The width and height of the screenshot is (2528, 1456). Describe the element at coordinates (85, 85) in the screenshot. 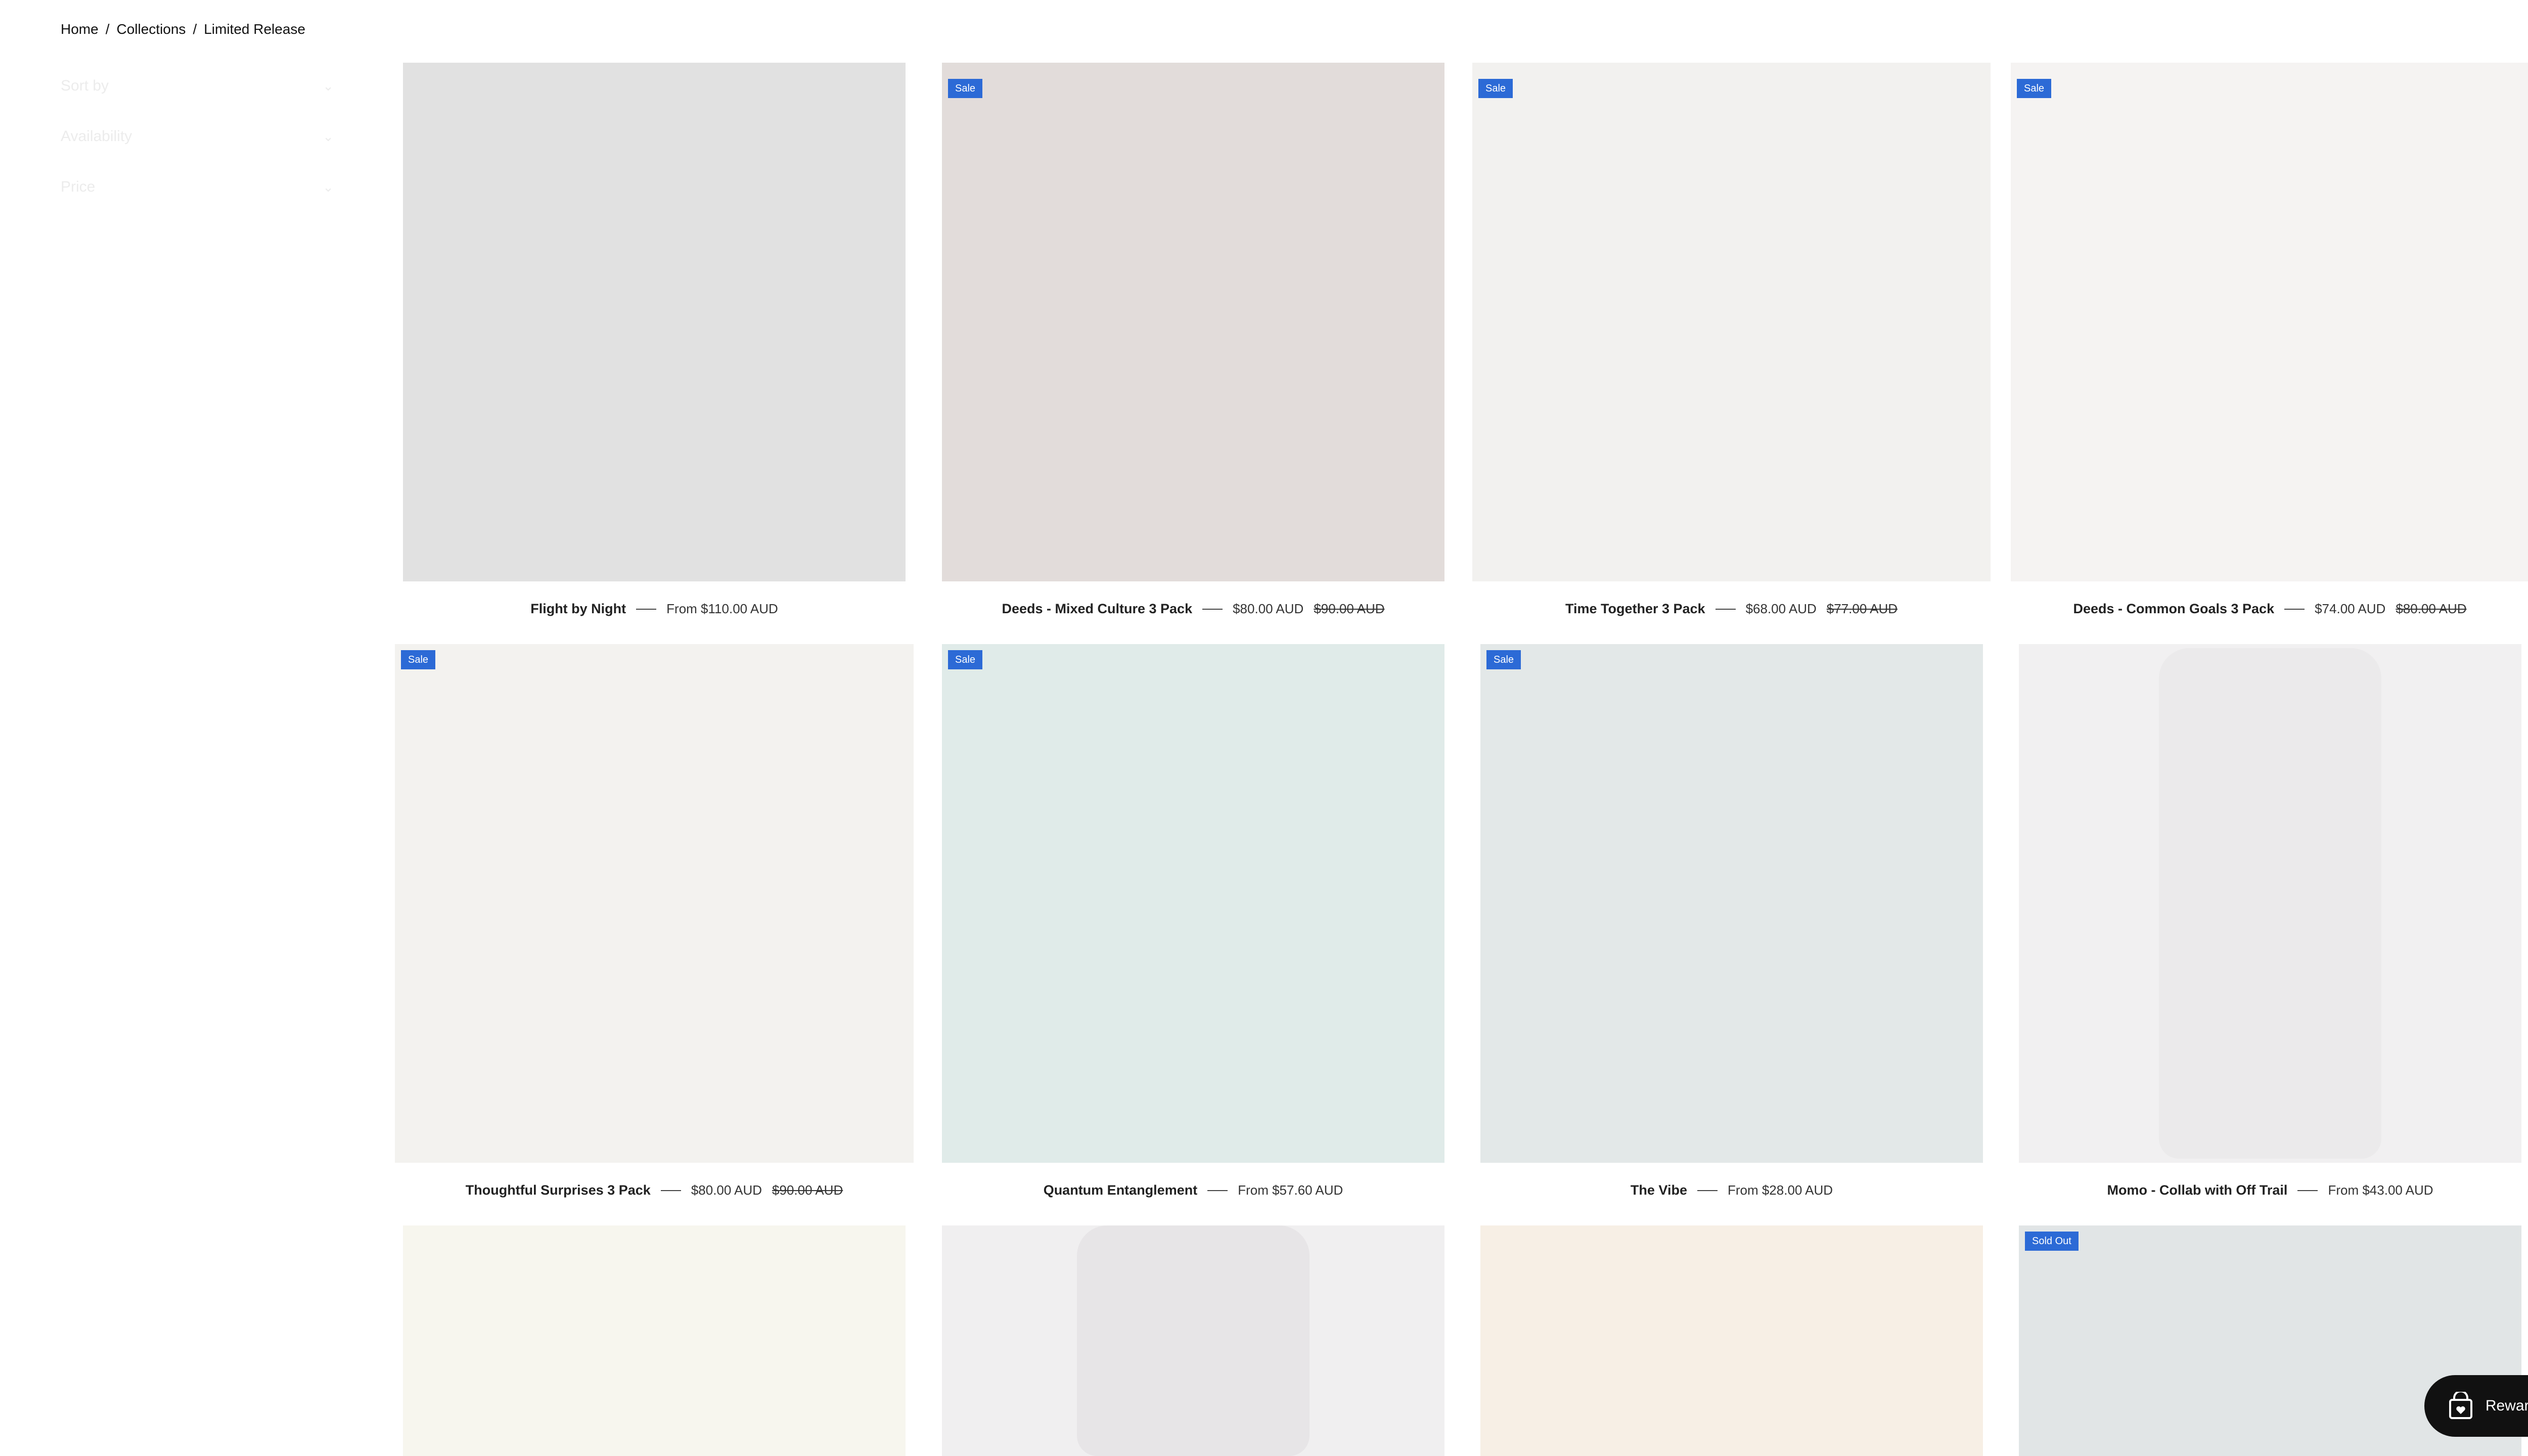

I see `filter-label: Sort by` at that location.